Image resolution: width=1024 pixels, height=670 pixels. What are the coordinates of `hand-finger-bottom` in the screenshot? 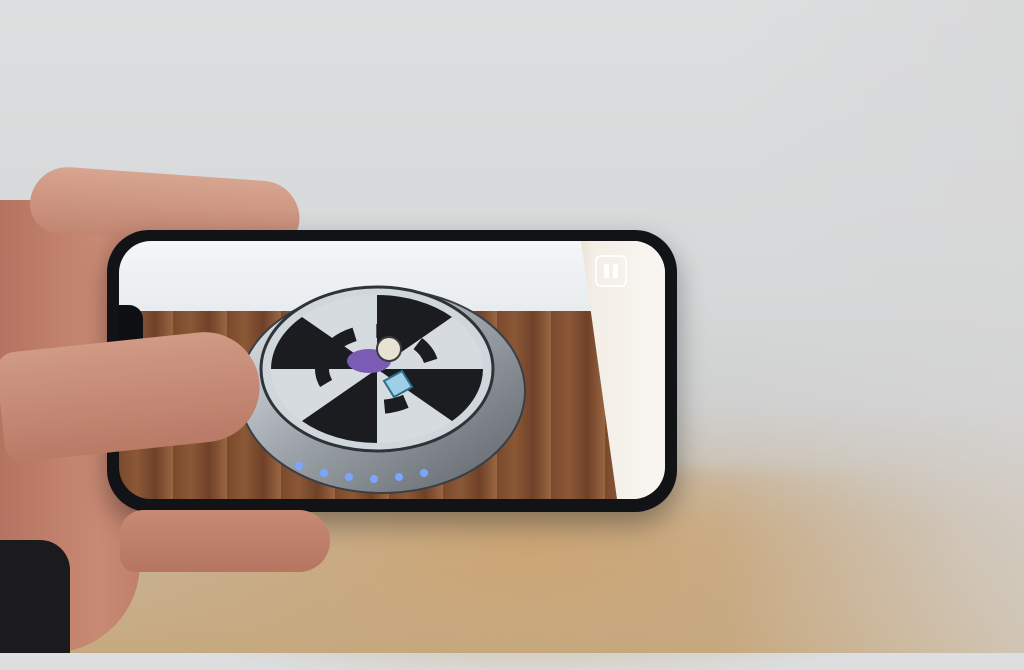 It's located at (225, 541).